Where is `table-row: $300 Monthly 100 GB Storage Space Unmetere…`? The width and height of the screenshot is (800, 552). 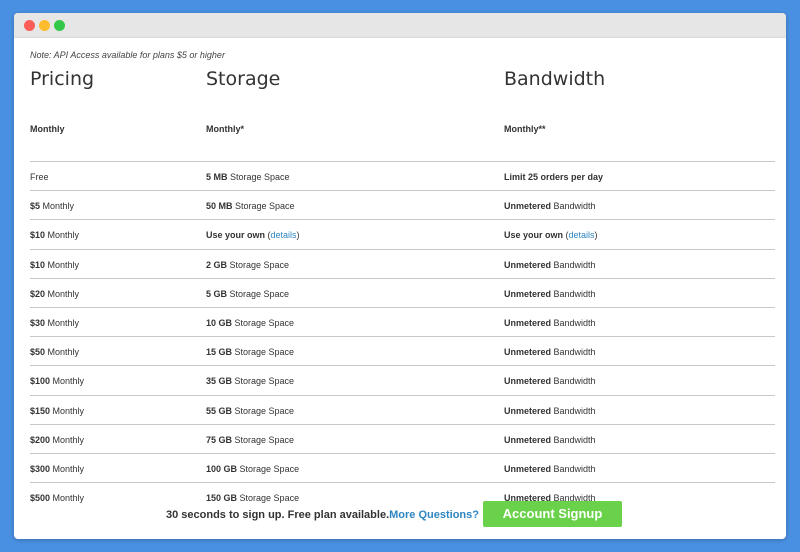
table-row: $300 Monthly 100 GB Storage Space Unmetere… is located at coordinates (402, 469).